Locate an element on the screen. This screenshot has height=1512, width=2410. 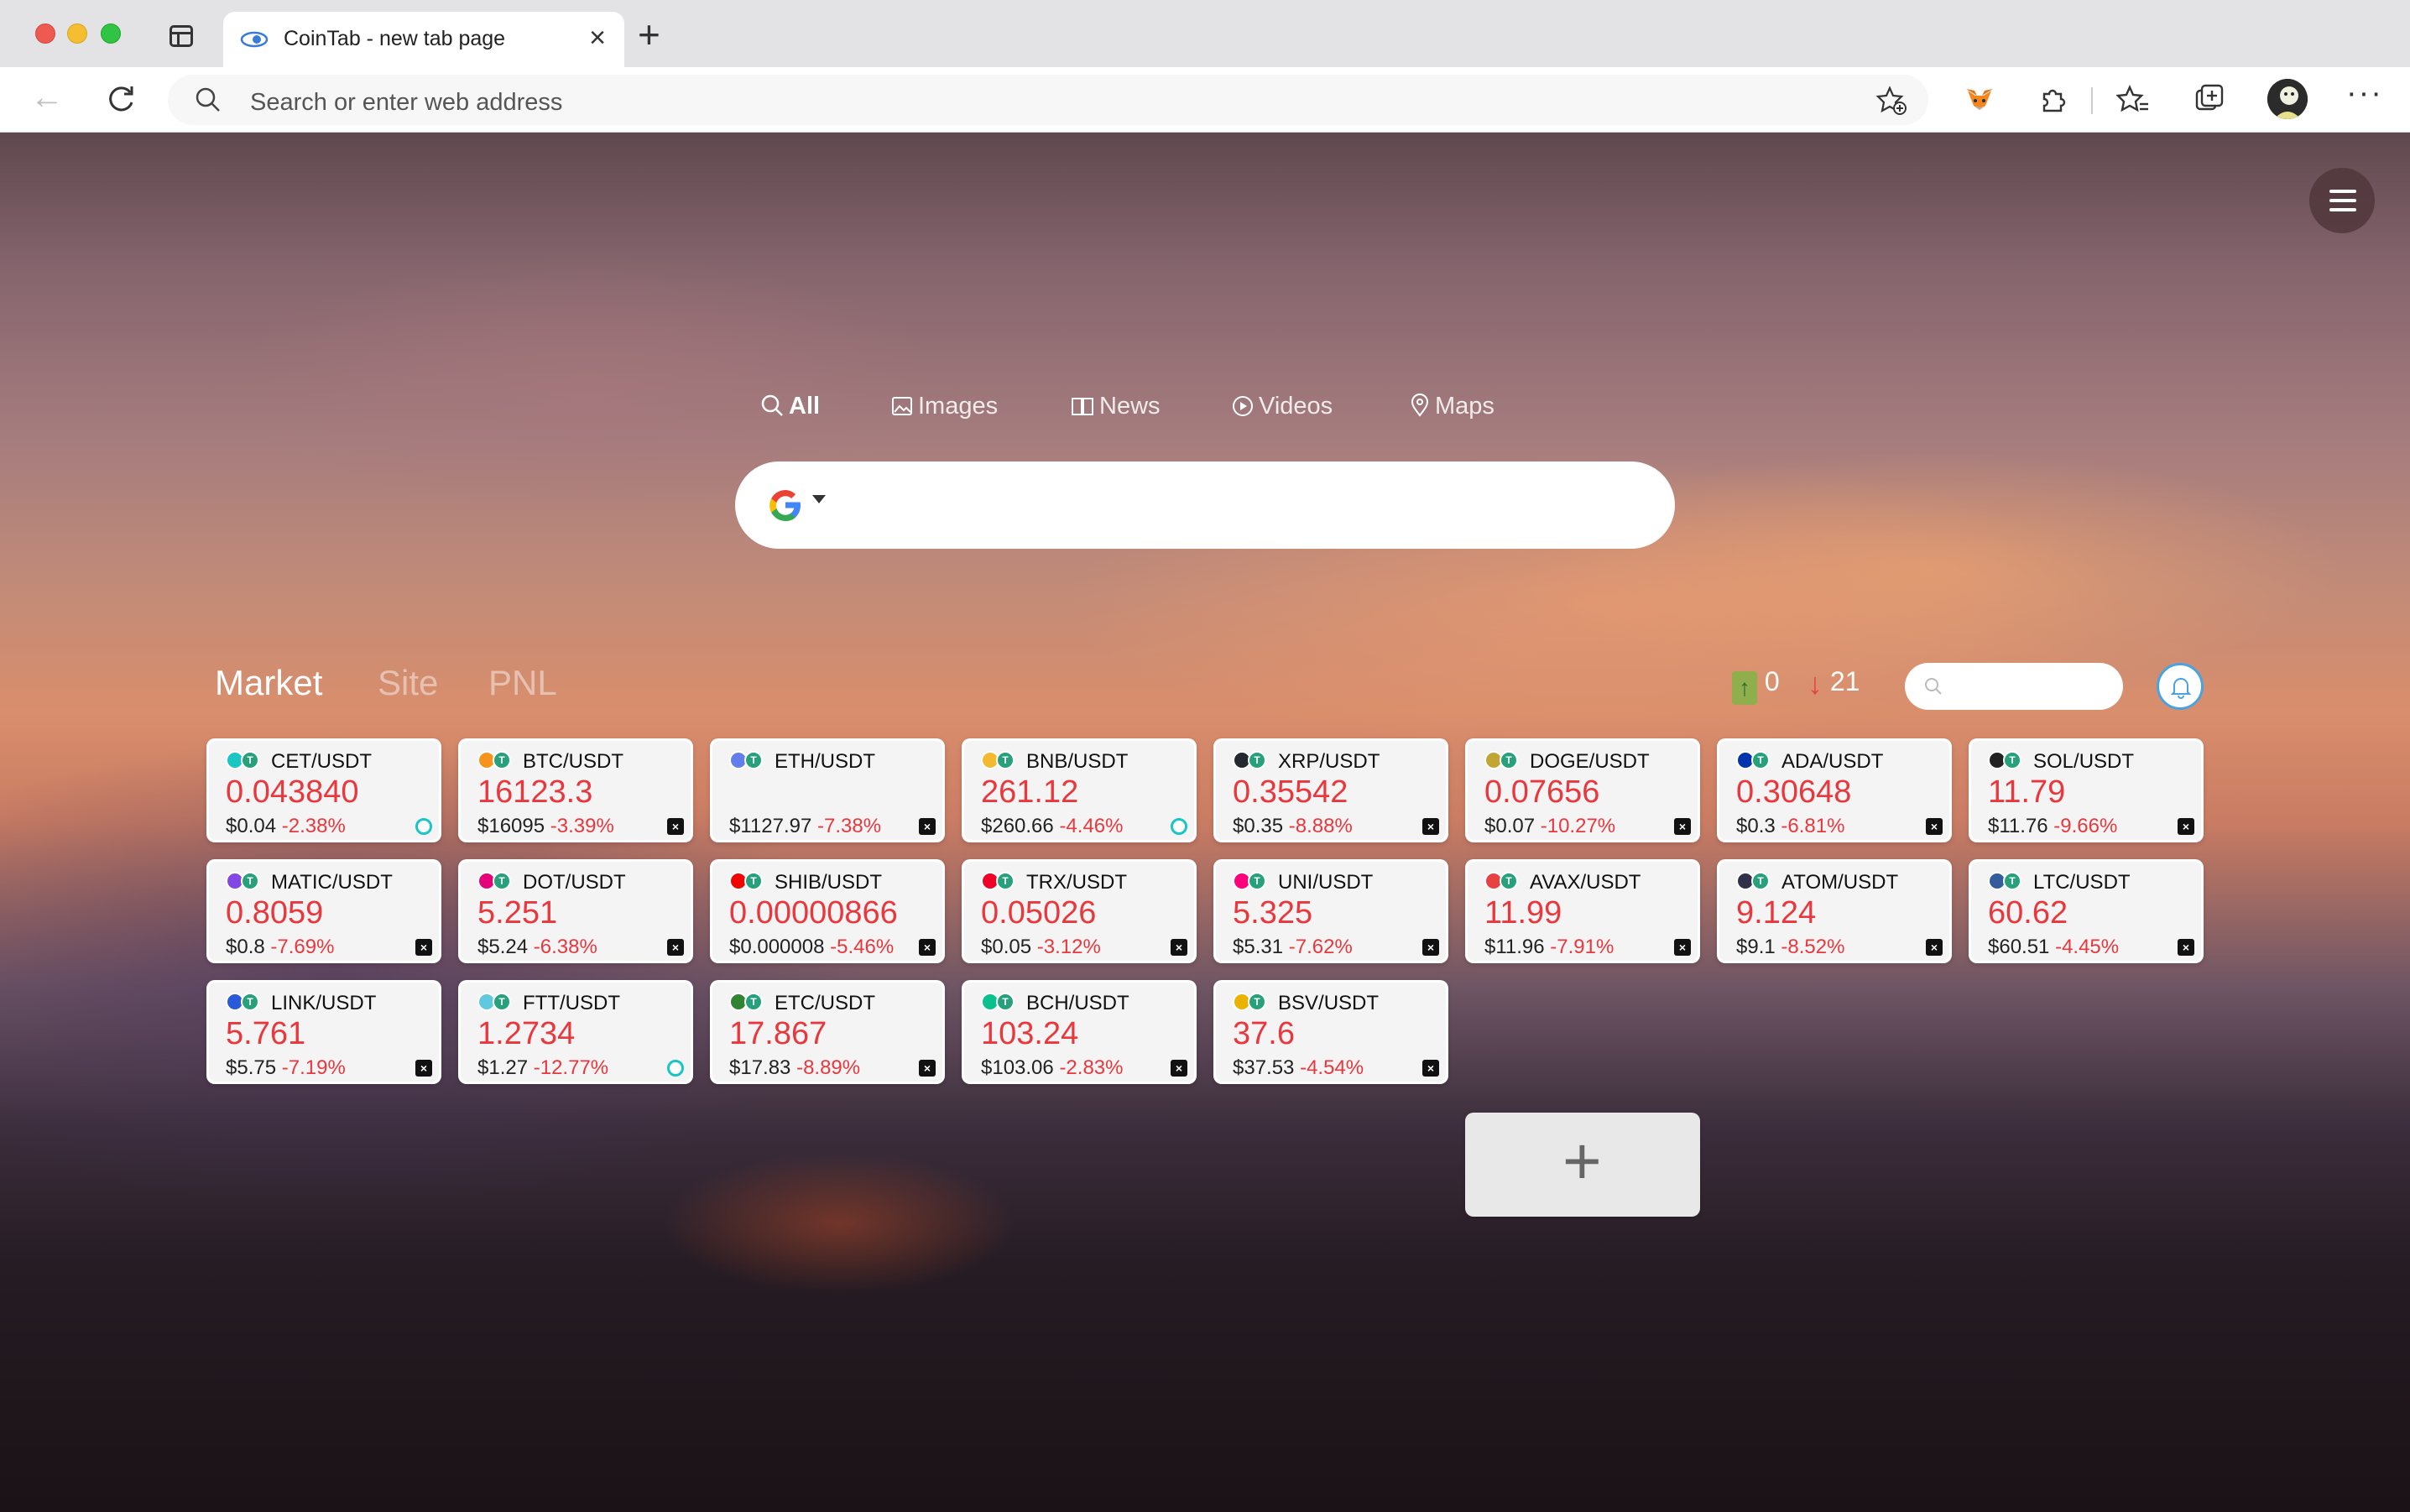
new-tab-icon: + is located at coordinates (649, 34).